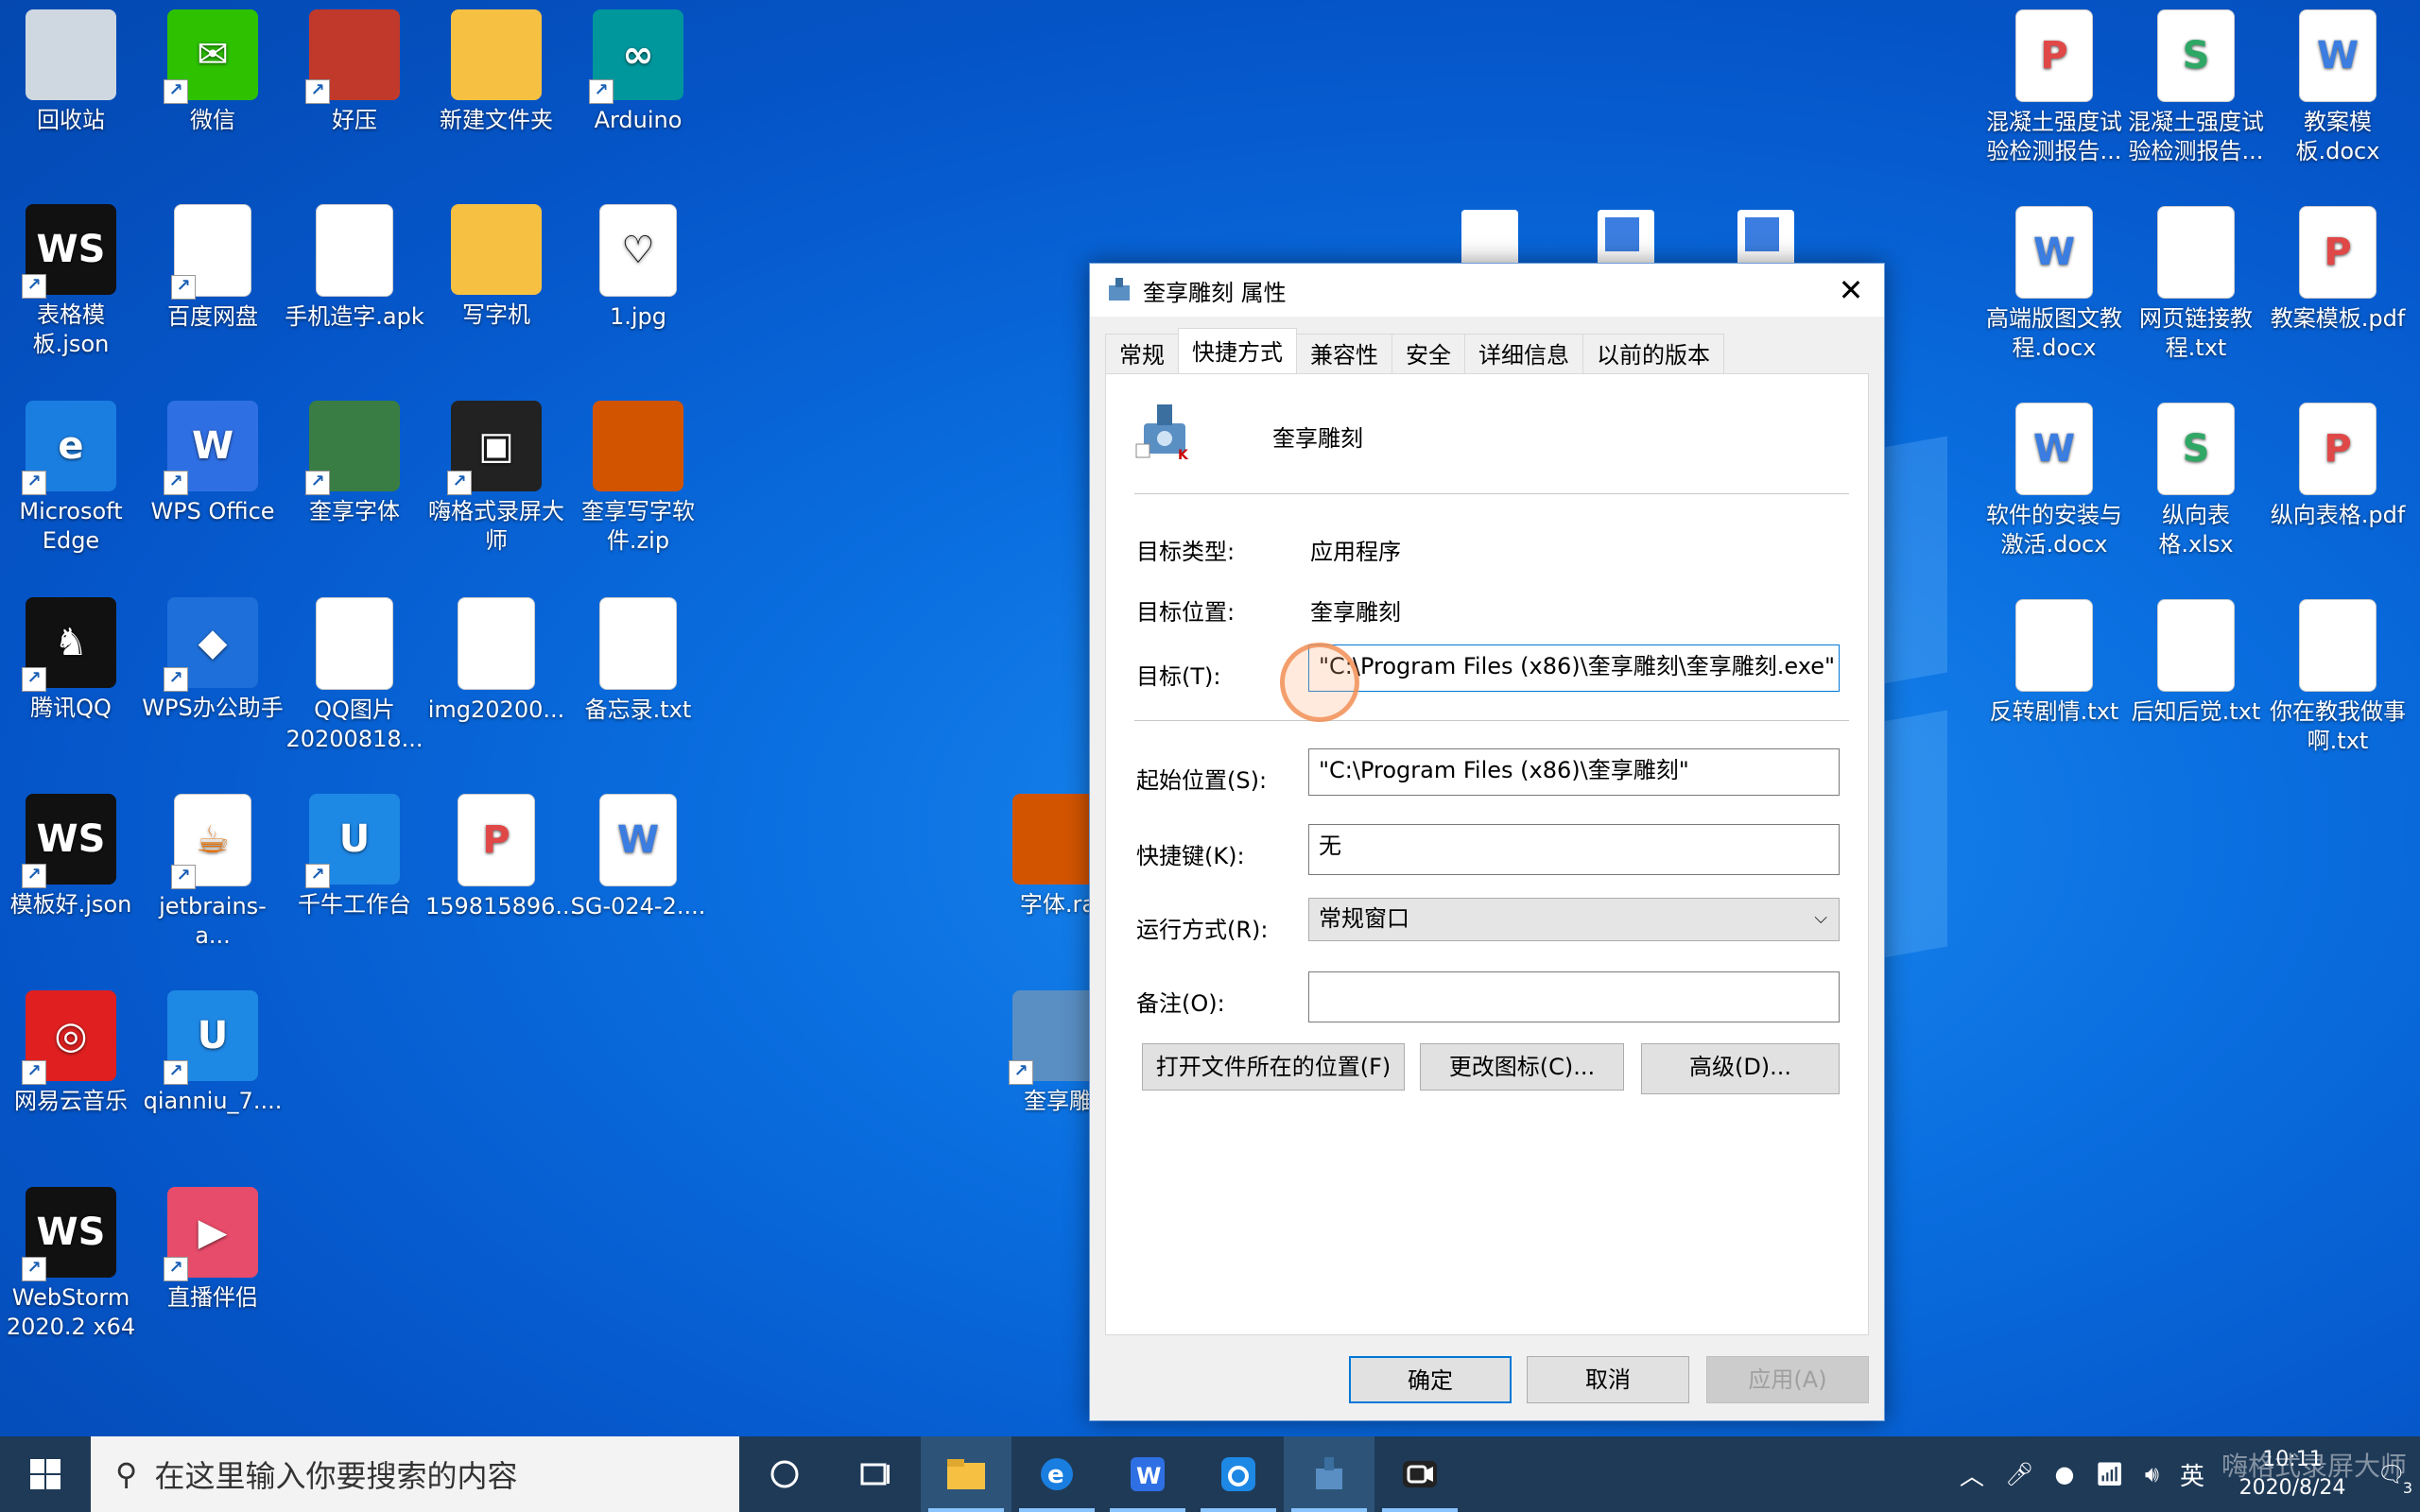  I want to click on tab-security: 安全, so click(1428, 354).